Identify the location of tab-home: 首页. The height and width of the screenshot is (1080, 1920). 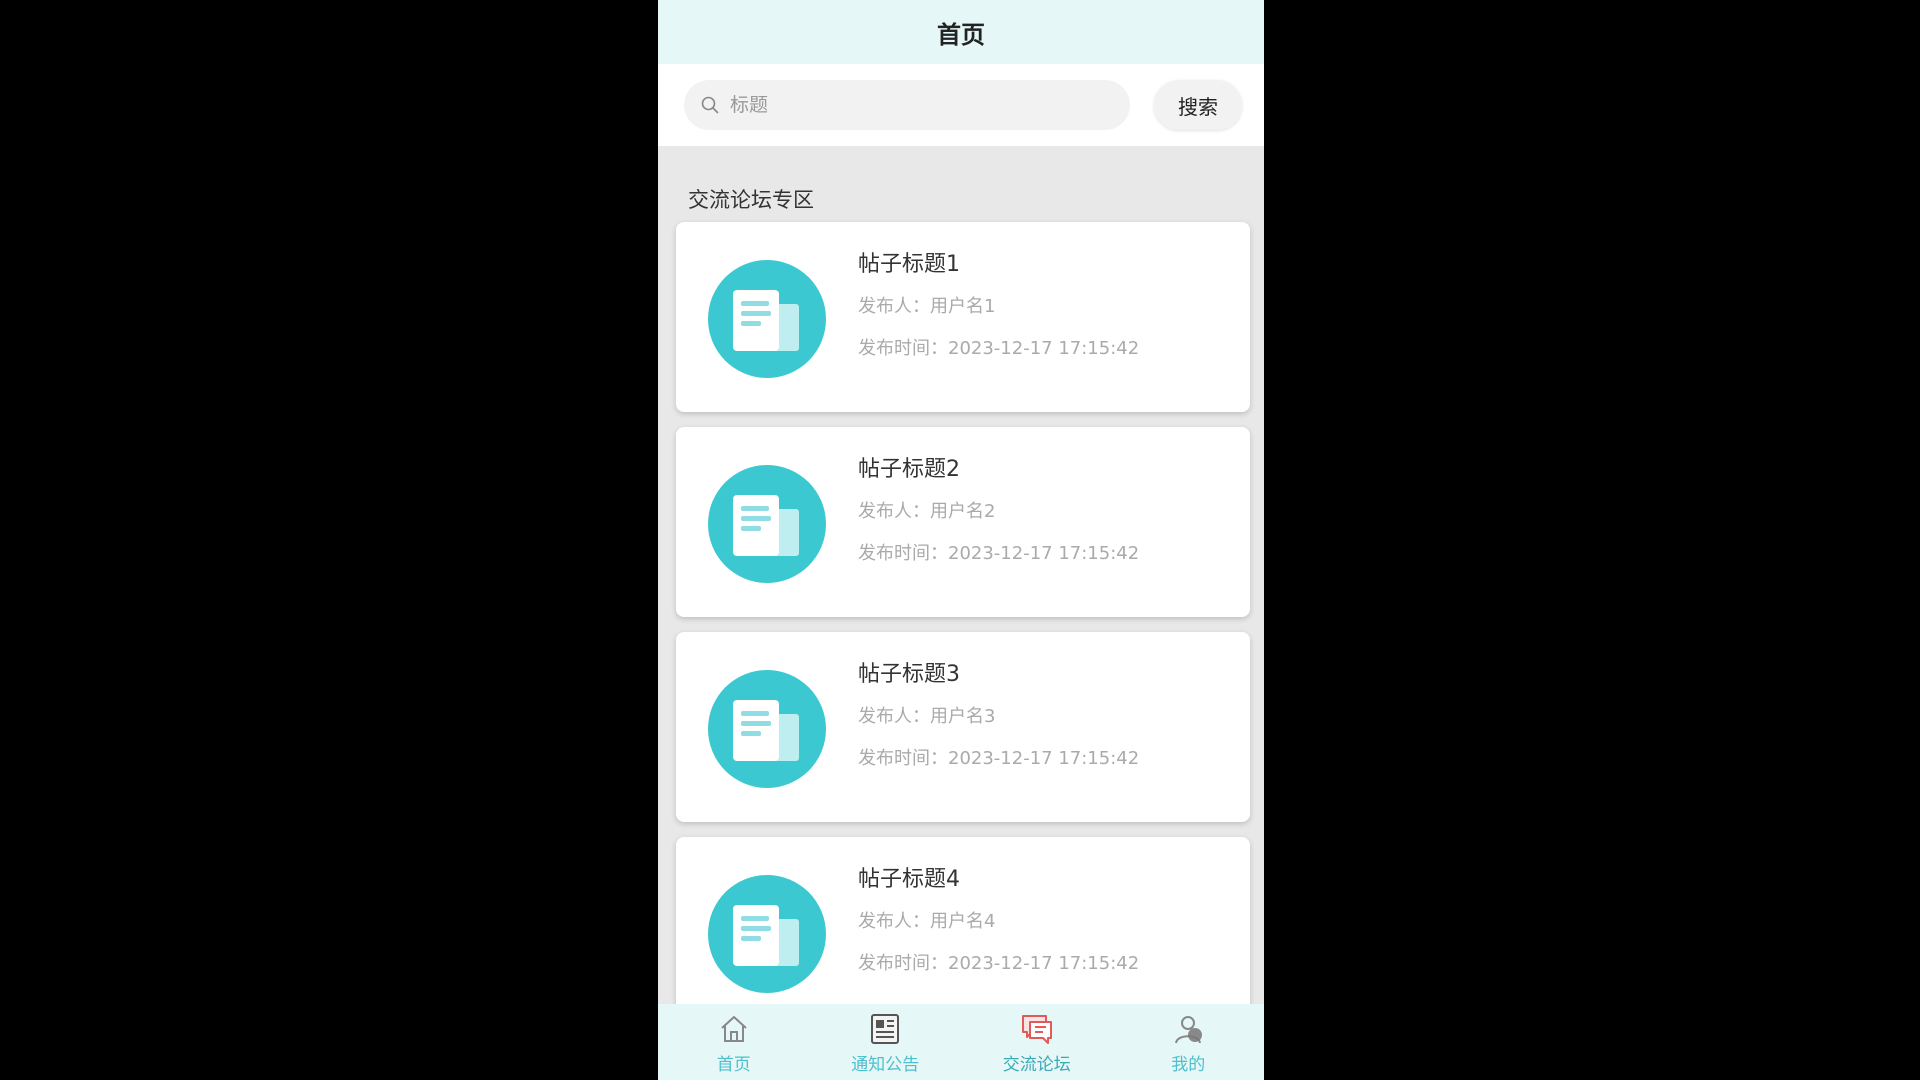
(734, 1042).